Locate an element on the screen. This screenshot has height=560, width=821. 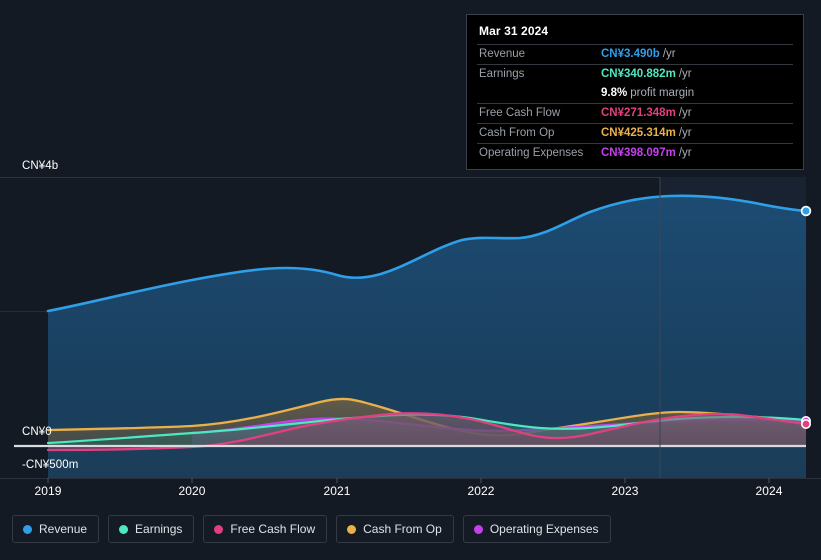
legend-label-earnings: Earnings is located at coordinates (159, 529).